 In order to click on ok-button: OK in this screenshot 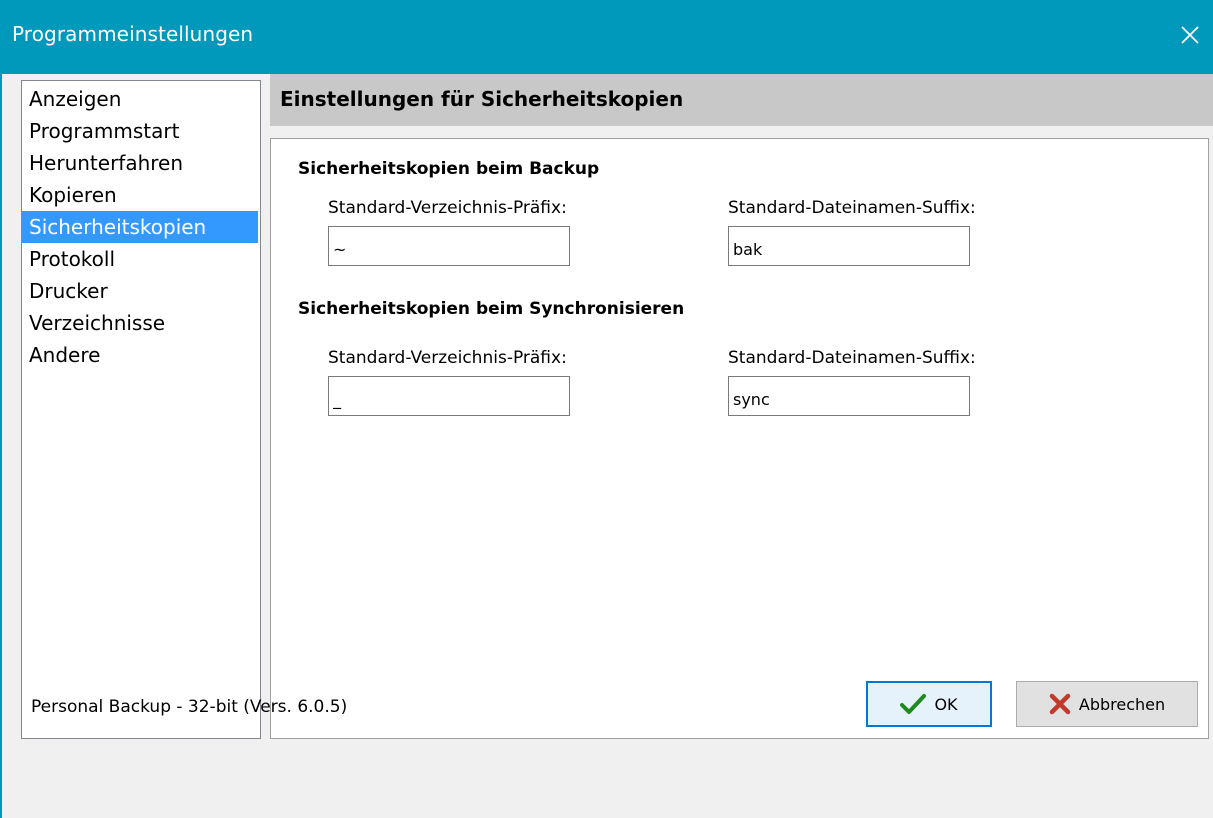, I will do `click(929, 704)`.